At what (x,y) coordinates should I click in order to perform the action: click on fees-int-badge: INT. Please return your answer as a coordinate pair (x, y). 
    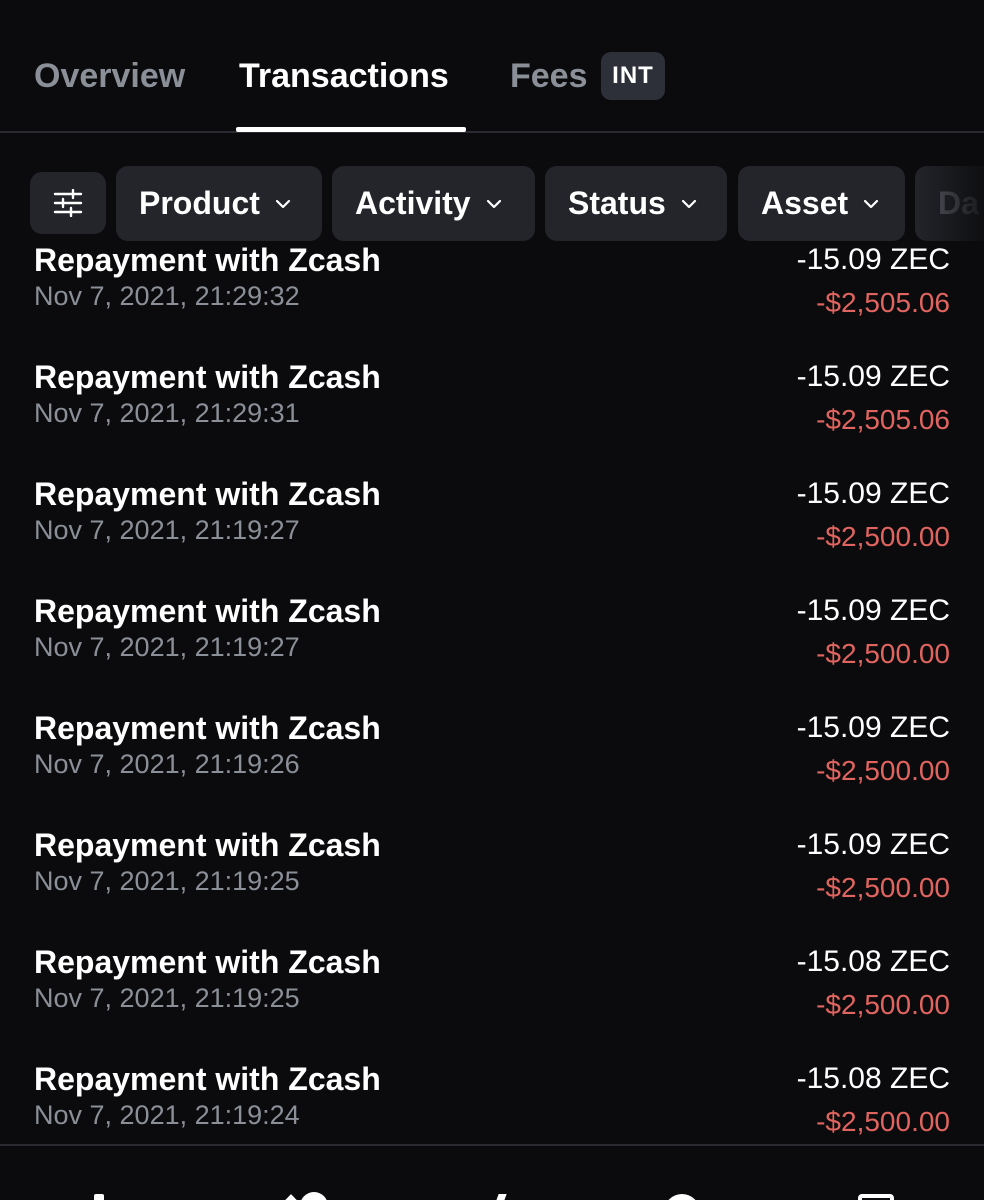
    Looking at the image, I should click on (633, 76).